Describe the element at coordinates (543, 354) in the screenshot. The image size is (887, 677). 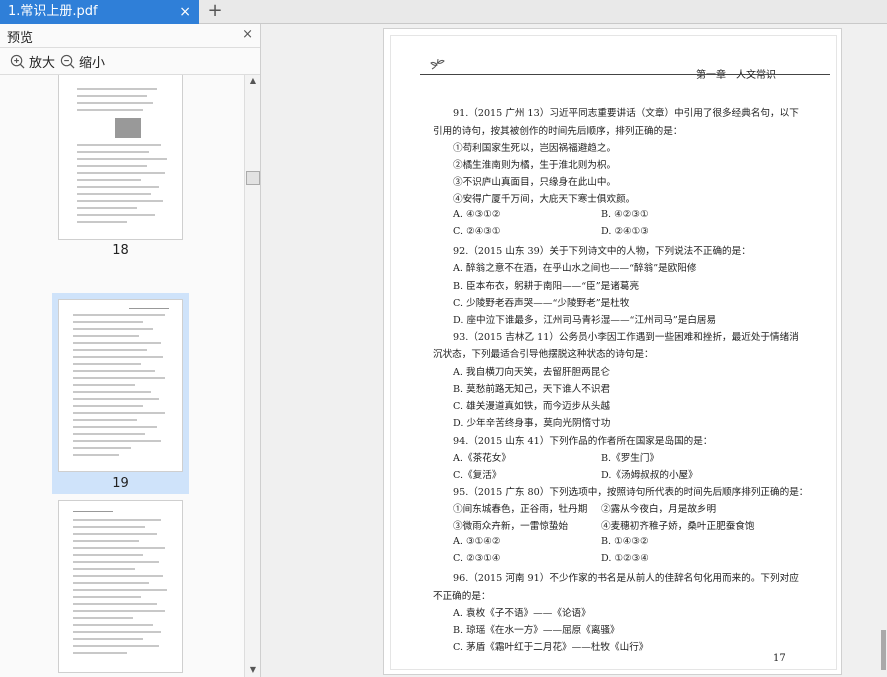
I see `page-text-line: 沉状态，下列最适合引导他摆脱这种状态的诗句是：` at that location.